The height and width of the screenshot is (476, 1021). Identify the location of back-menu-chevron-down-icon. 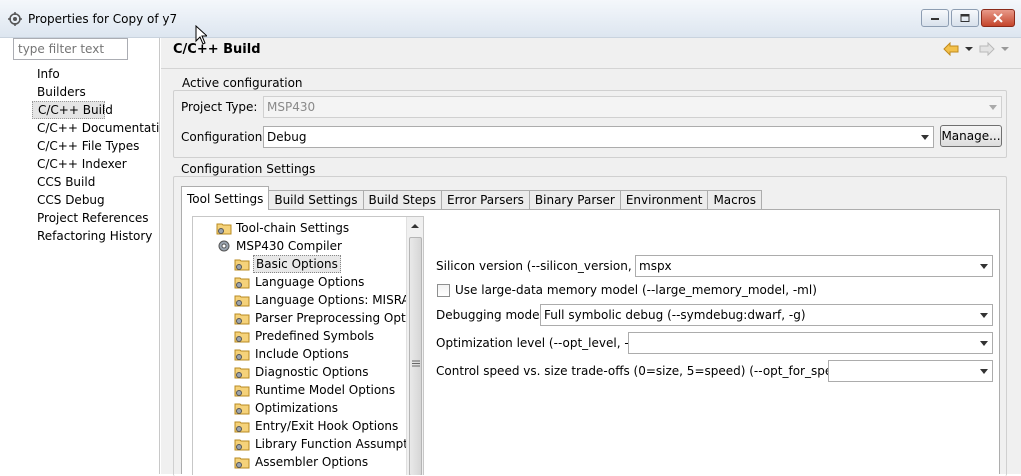
(969, 49).